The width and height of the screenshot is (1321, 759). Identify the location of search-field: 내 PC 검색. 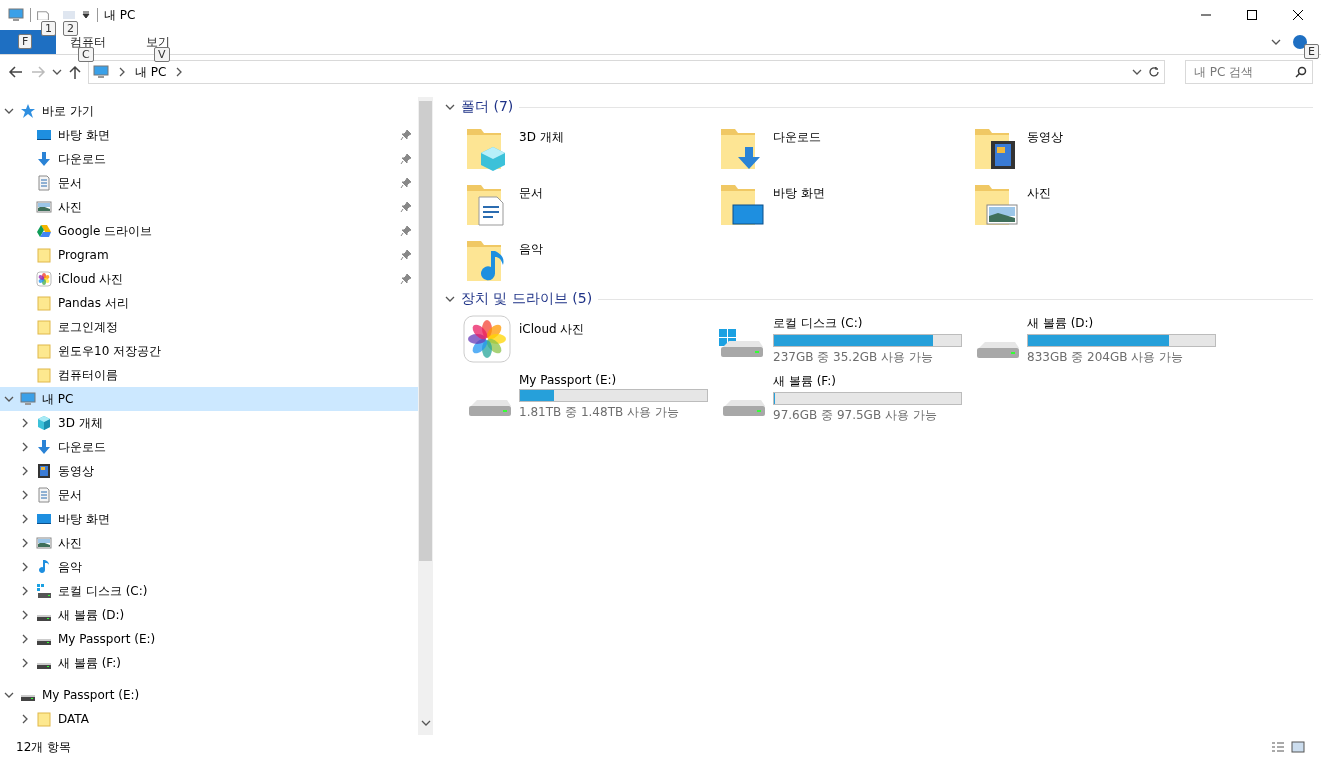
(1249, 72).